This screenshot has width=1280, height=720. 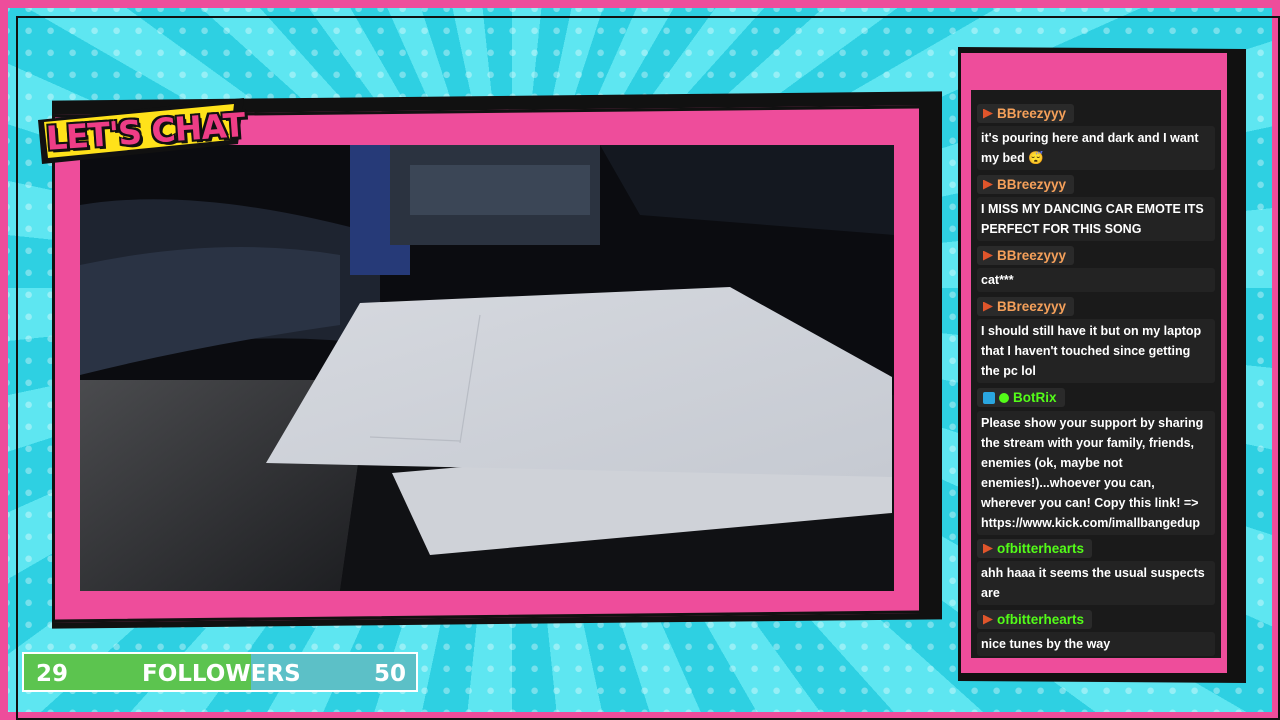 I want to click on chat-message: ofbitterhearts nice tunes by the way, so click(x=1096, y=633).